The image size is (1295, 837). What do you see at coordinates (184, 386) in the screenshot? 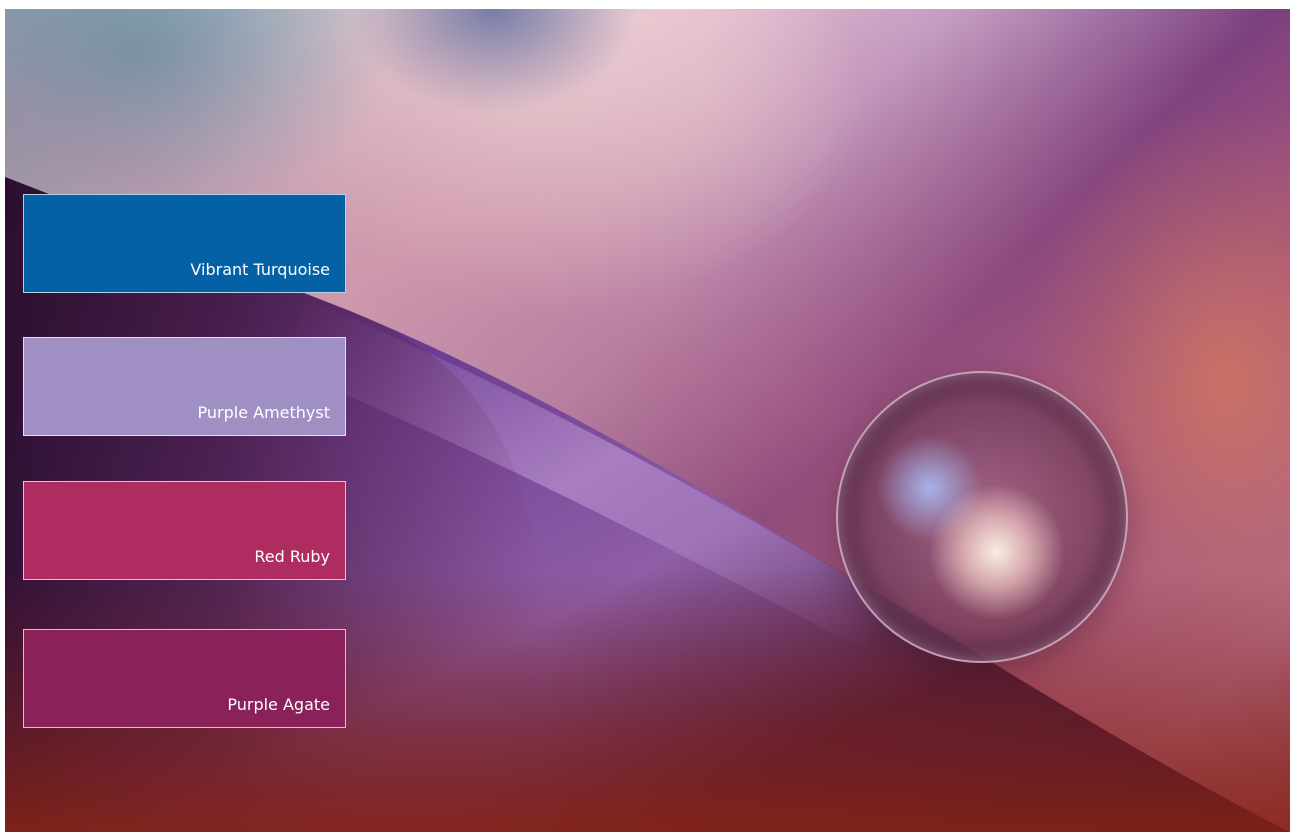
I see `swatch-purple-amethyst: Purple Amethyst` at bounding box center [184, 386].